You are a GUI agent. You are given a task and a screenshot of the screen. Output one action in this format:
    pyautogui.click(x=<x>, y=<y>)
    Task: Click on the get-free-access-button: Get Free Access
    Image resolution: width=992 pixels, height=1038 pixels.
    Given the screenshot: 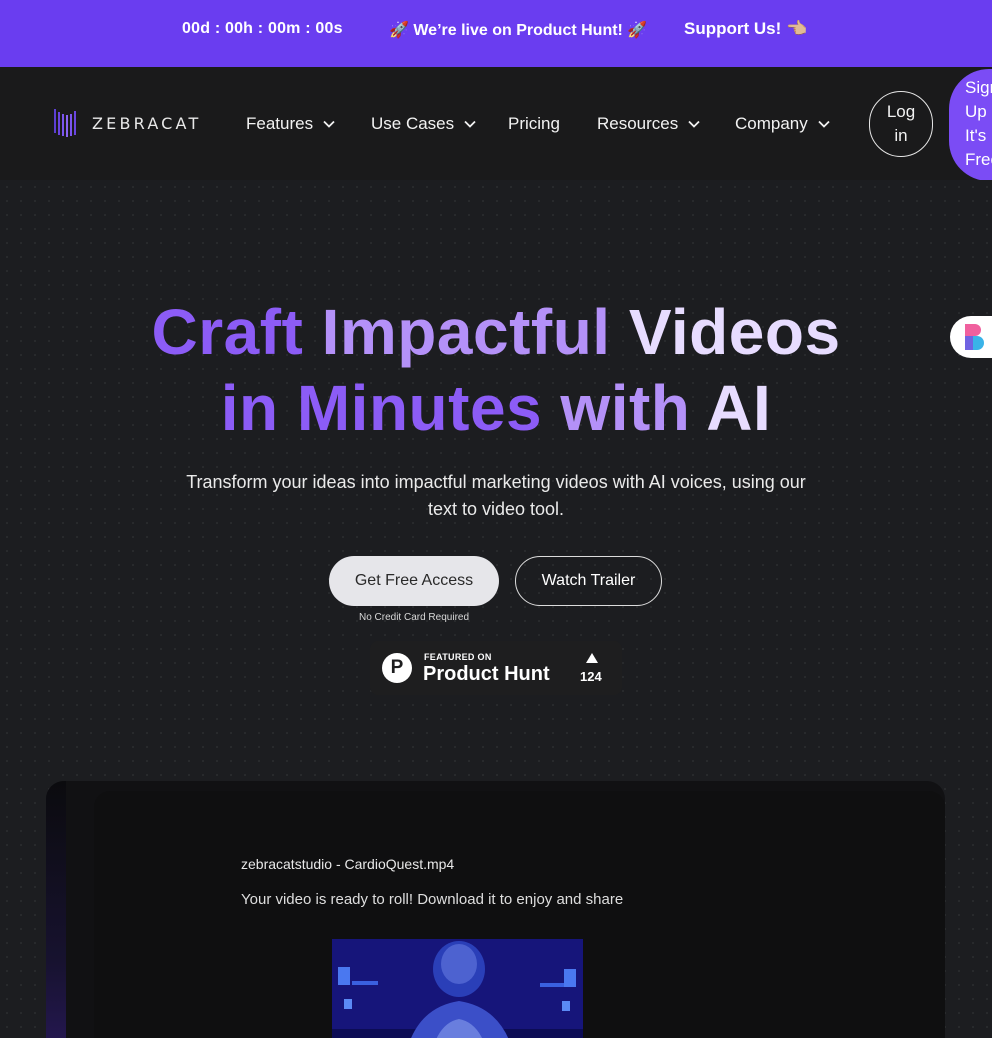 What is the action you would take?
    pyautogui.click(x=414, y=581)
    